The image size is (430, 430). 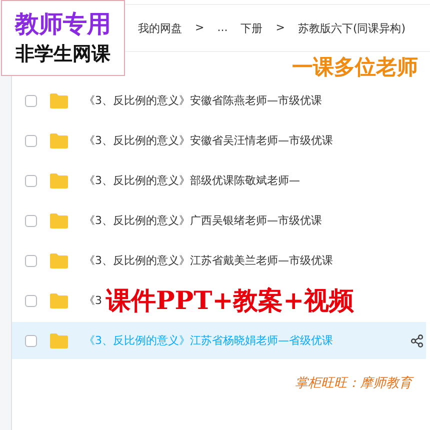 What do you see at coordinates (203, 100) in the screenshot?
I see `file-name: 《3、反比例的意义》安徽省陈燕老师—市级优课` at bounding box center [203, 100].